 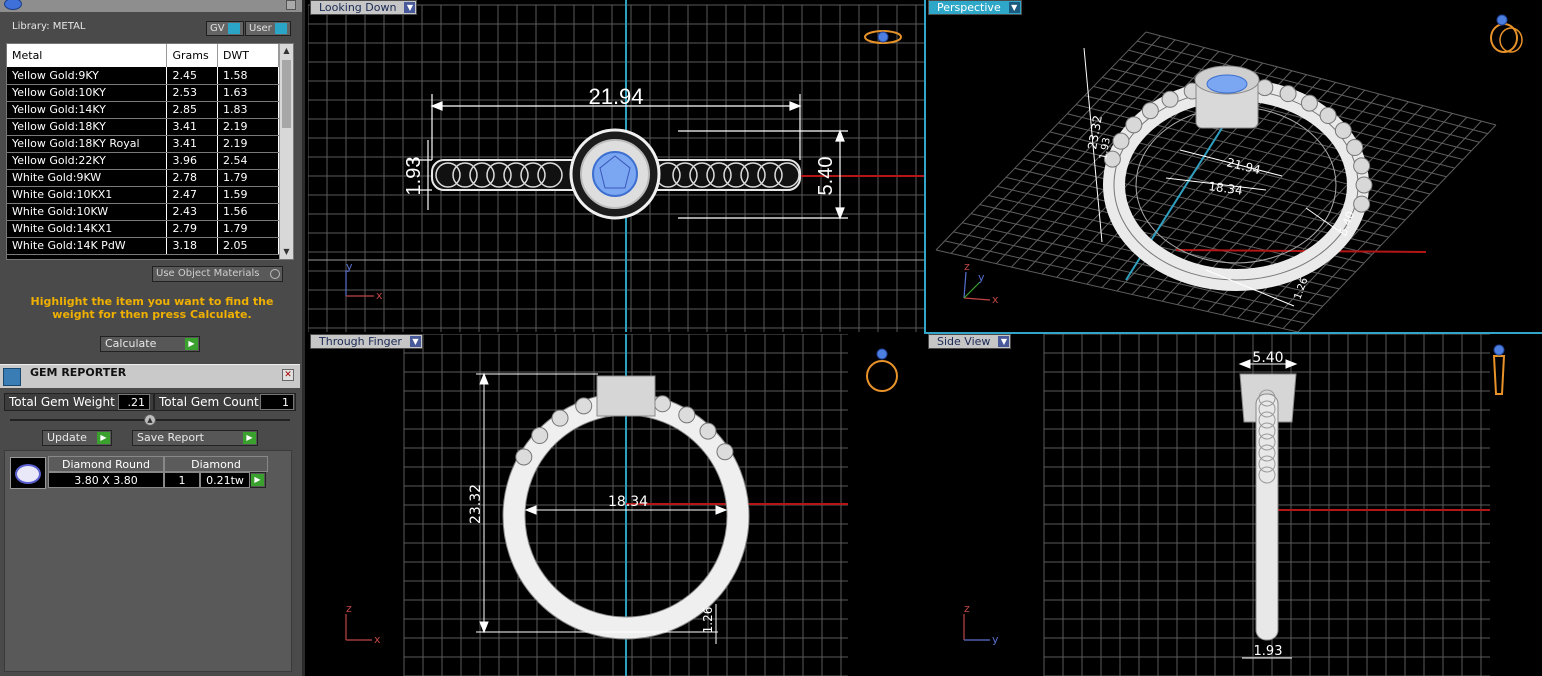 What do you see at coordinates (143, 93) in the screenshot?
I see `table-row: Yellow Gold:10KY 2.53 1.63` at bounding box center [143, 93].